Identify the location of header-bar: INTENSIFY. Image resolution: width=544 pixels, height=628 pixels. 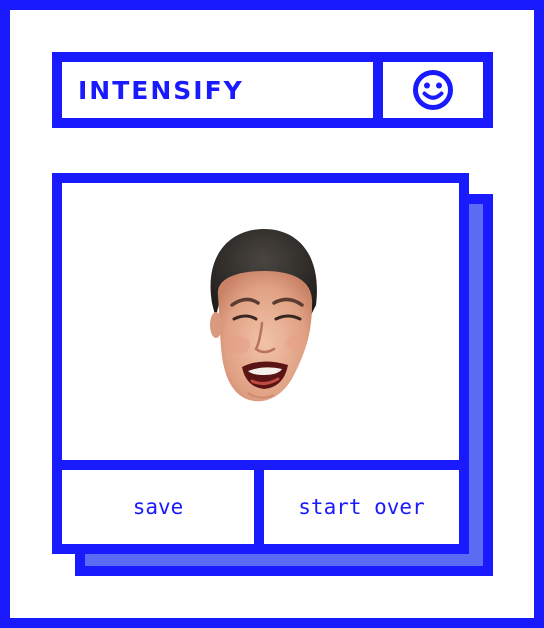
(272, 90).